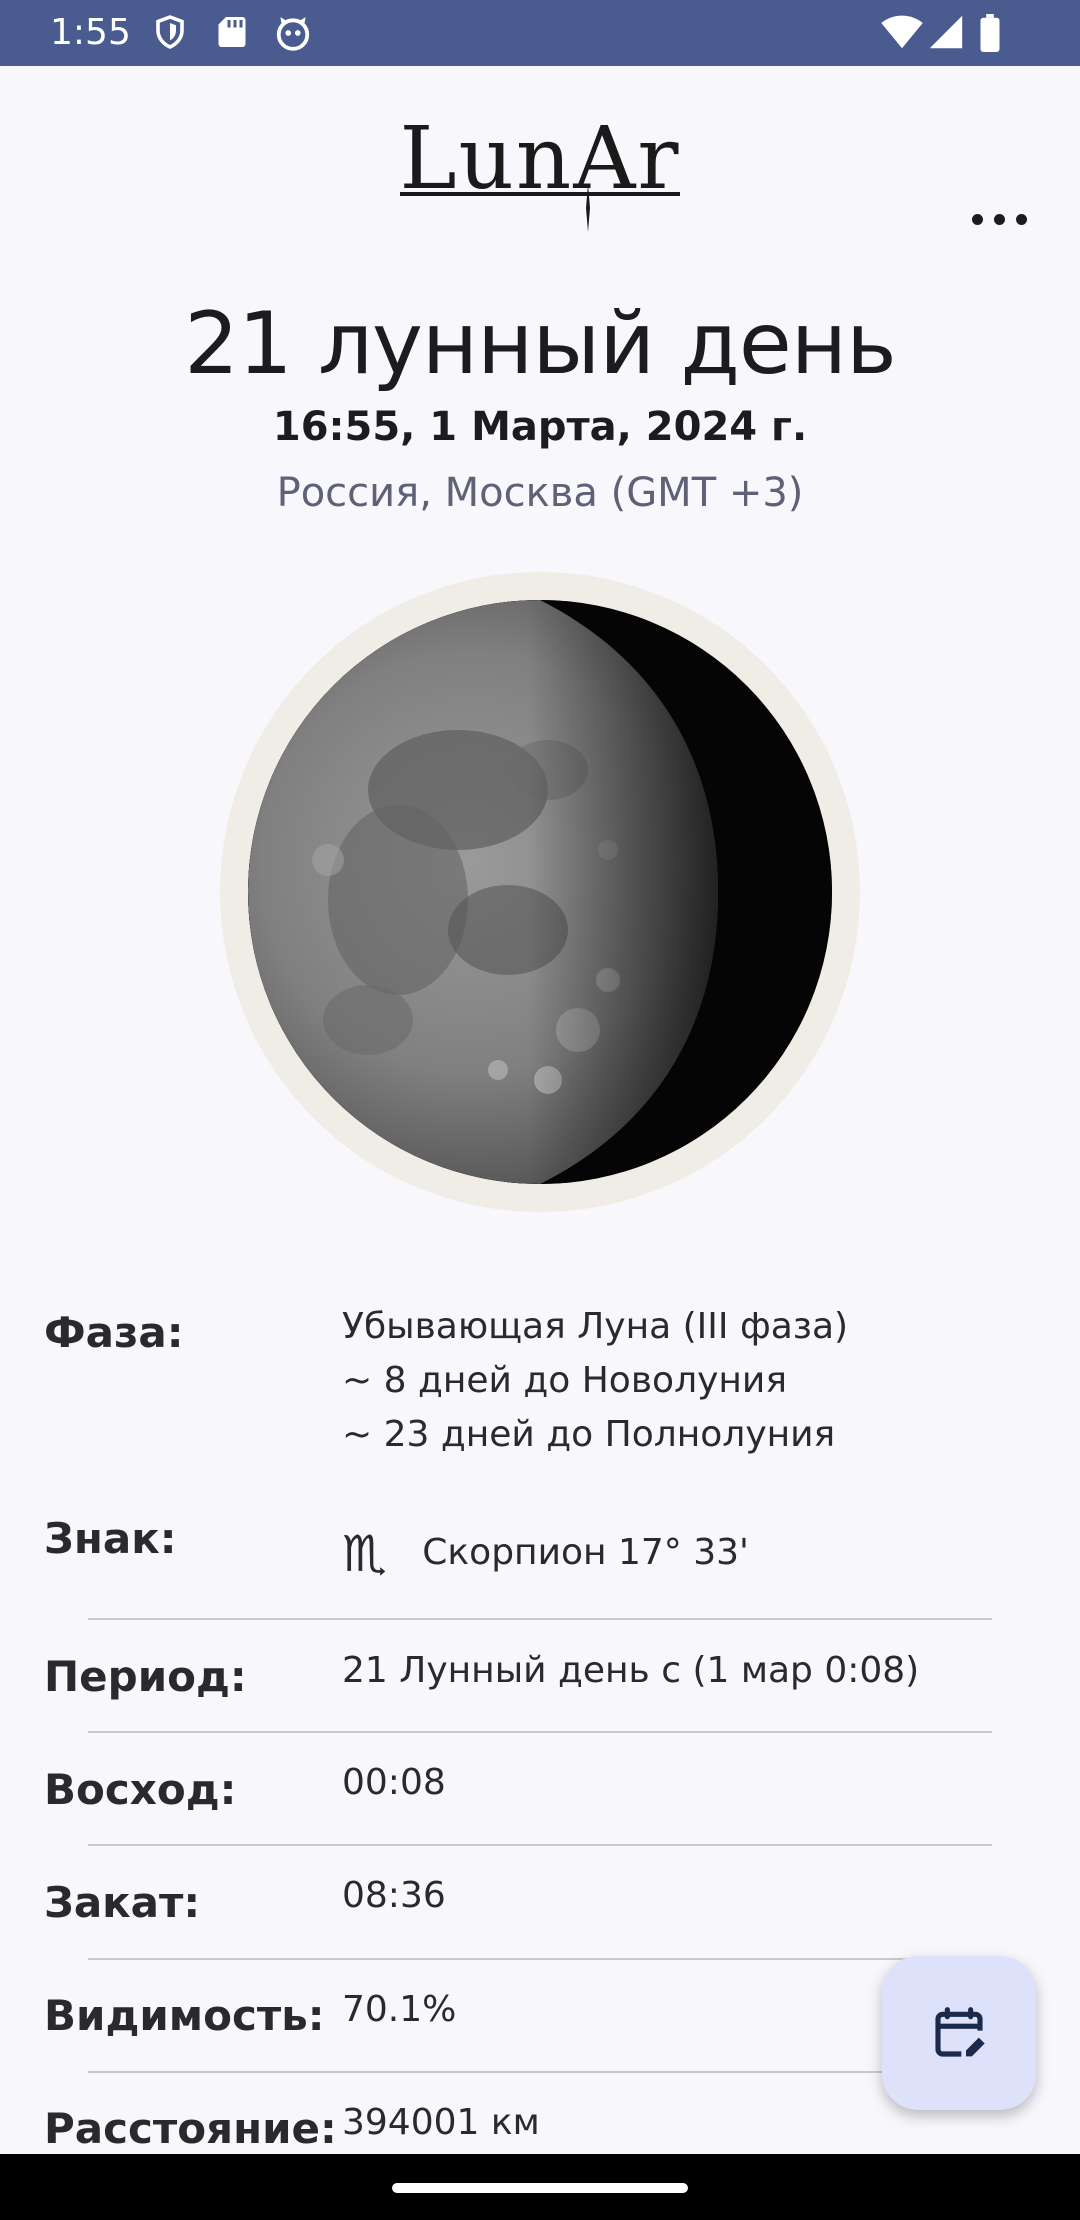  Describe the element at coordinates (540, 427) in the screenshot. I see `datetime-text: 16:55, 1 Марта, 2024 г.` at that location.